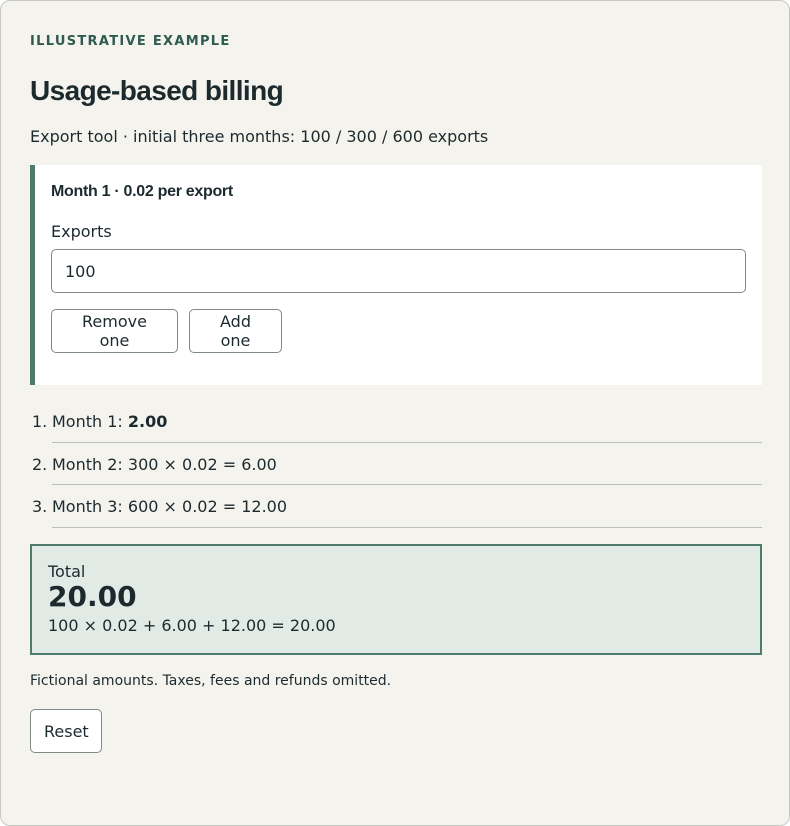  I want to click on list-text: Month 3: 600 × 0.02 = 12.00, so click(170, 506).